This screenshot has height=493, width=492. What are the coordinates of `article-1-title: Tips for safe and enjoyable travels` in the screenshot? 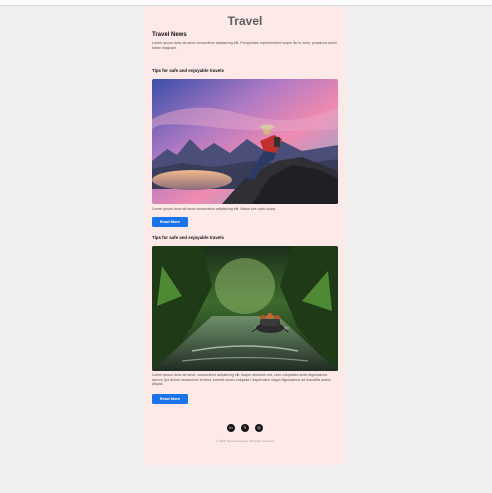 It's located at (188, 70).